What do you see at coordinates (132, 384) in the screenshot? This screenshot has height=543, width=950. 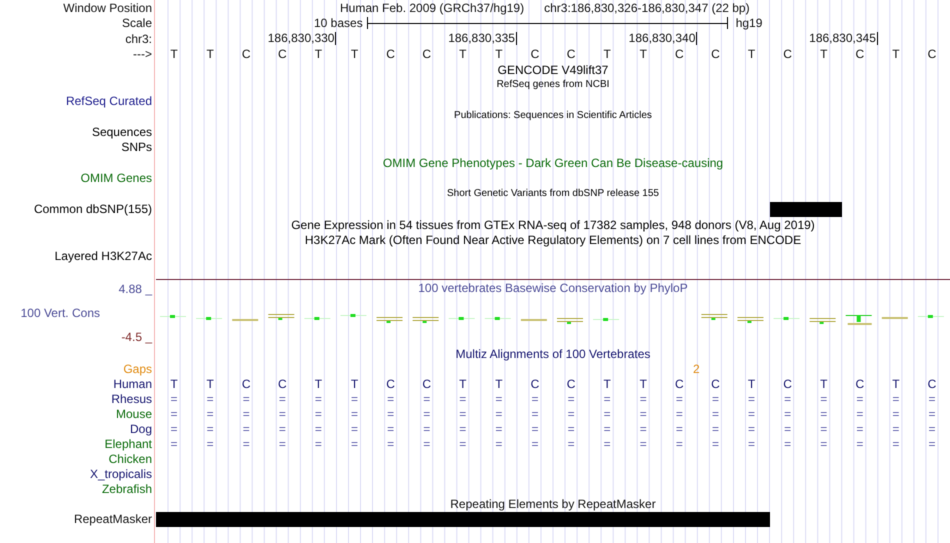 I see `species-label: Human` at bounding box center [132, 384].